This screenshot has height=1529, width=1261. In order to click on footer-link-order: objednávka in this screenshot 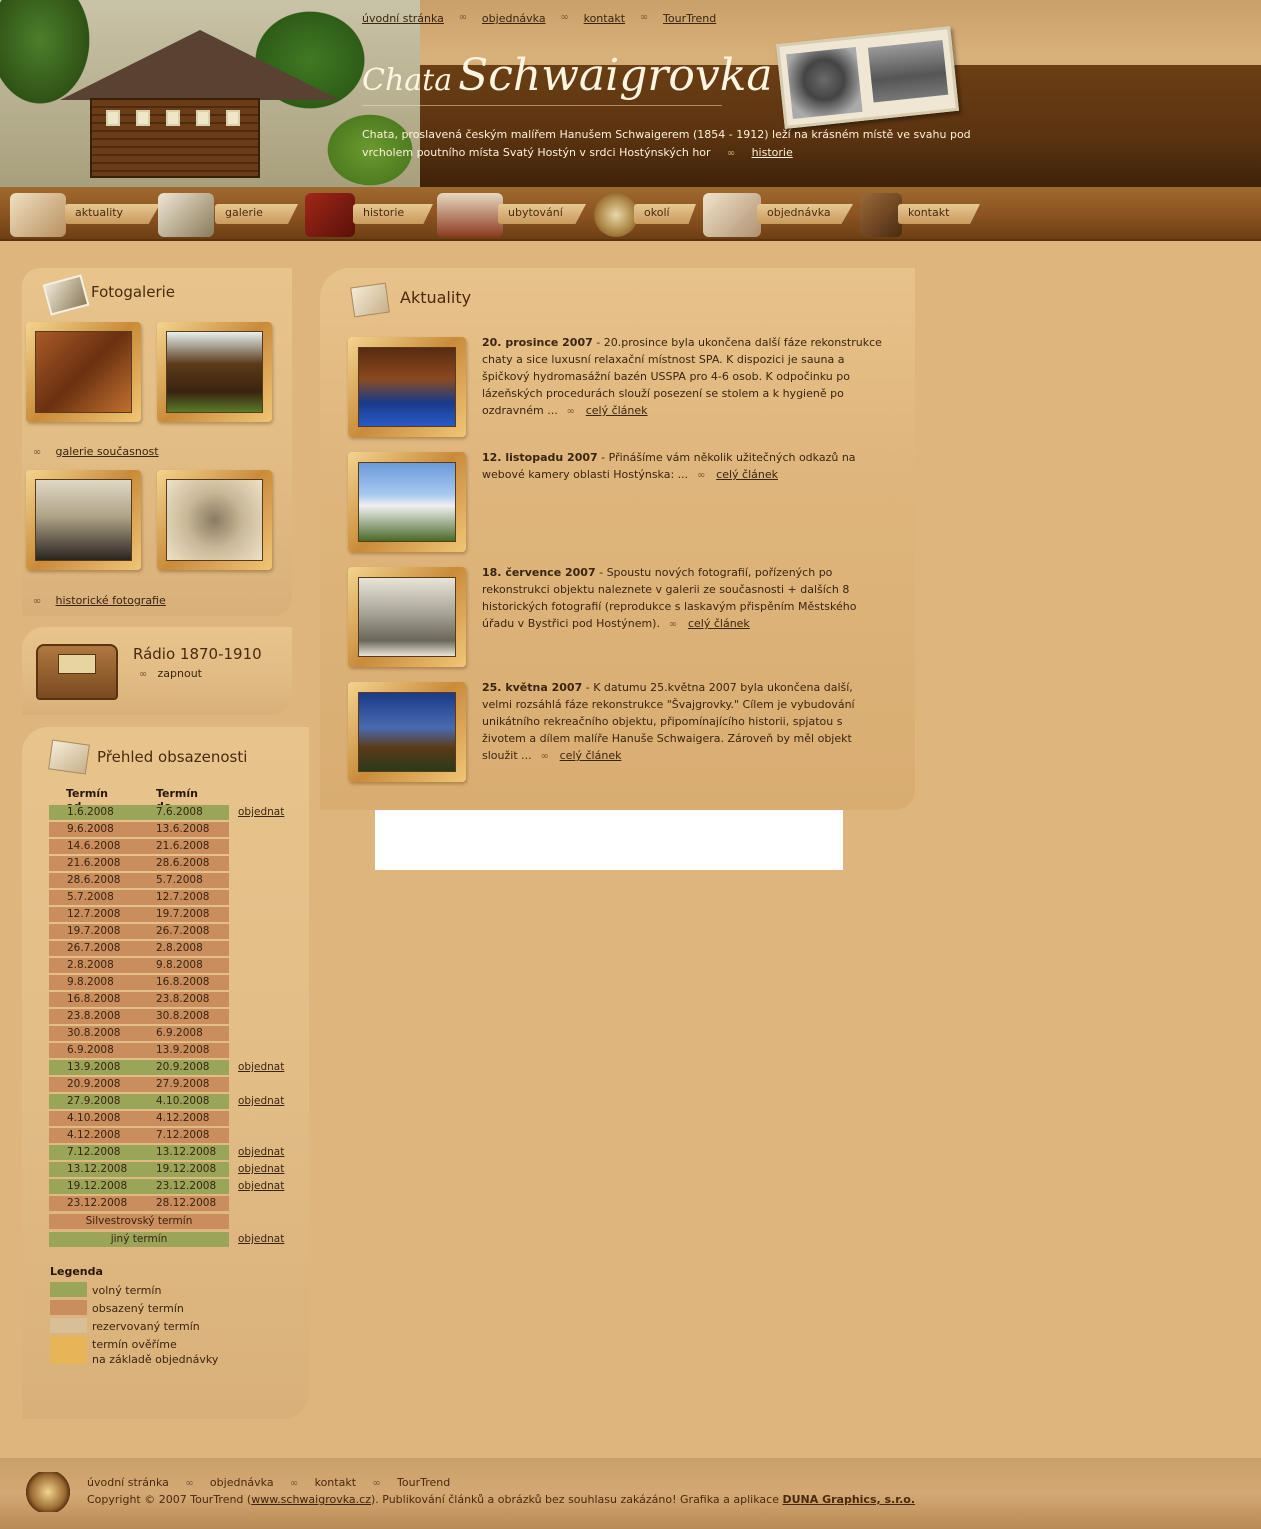, I will do `click(242, 1482)`.